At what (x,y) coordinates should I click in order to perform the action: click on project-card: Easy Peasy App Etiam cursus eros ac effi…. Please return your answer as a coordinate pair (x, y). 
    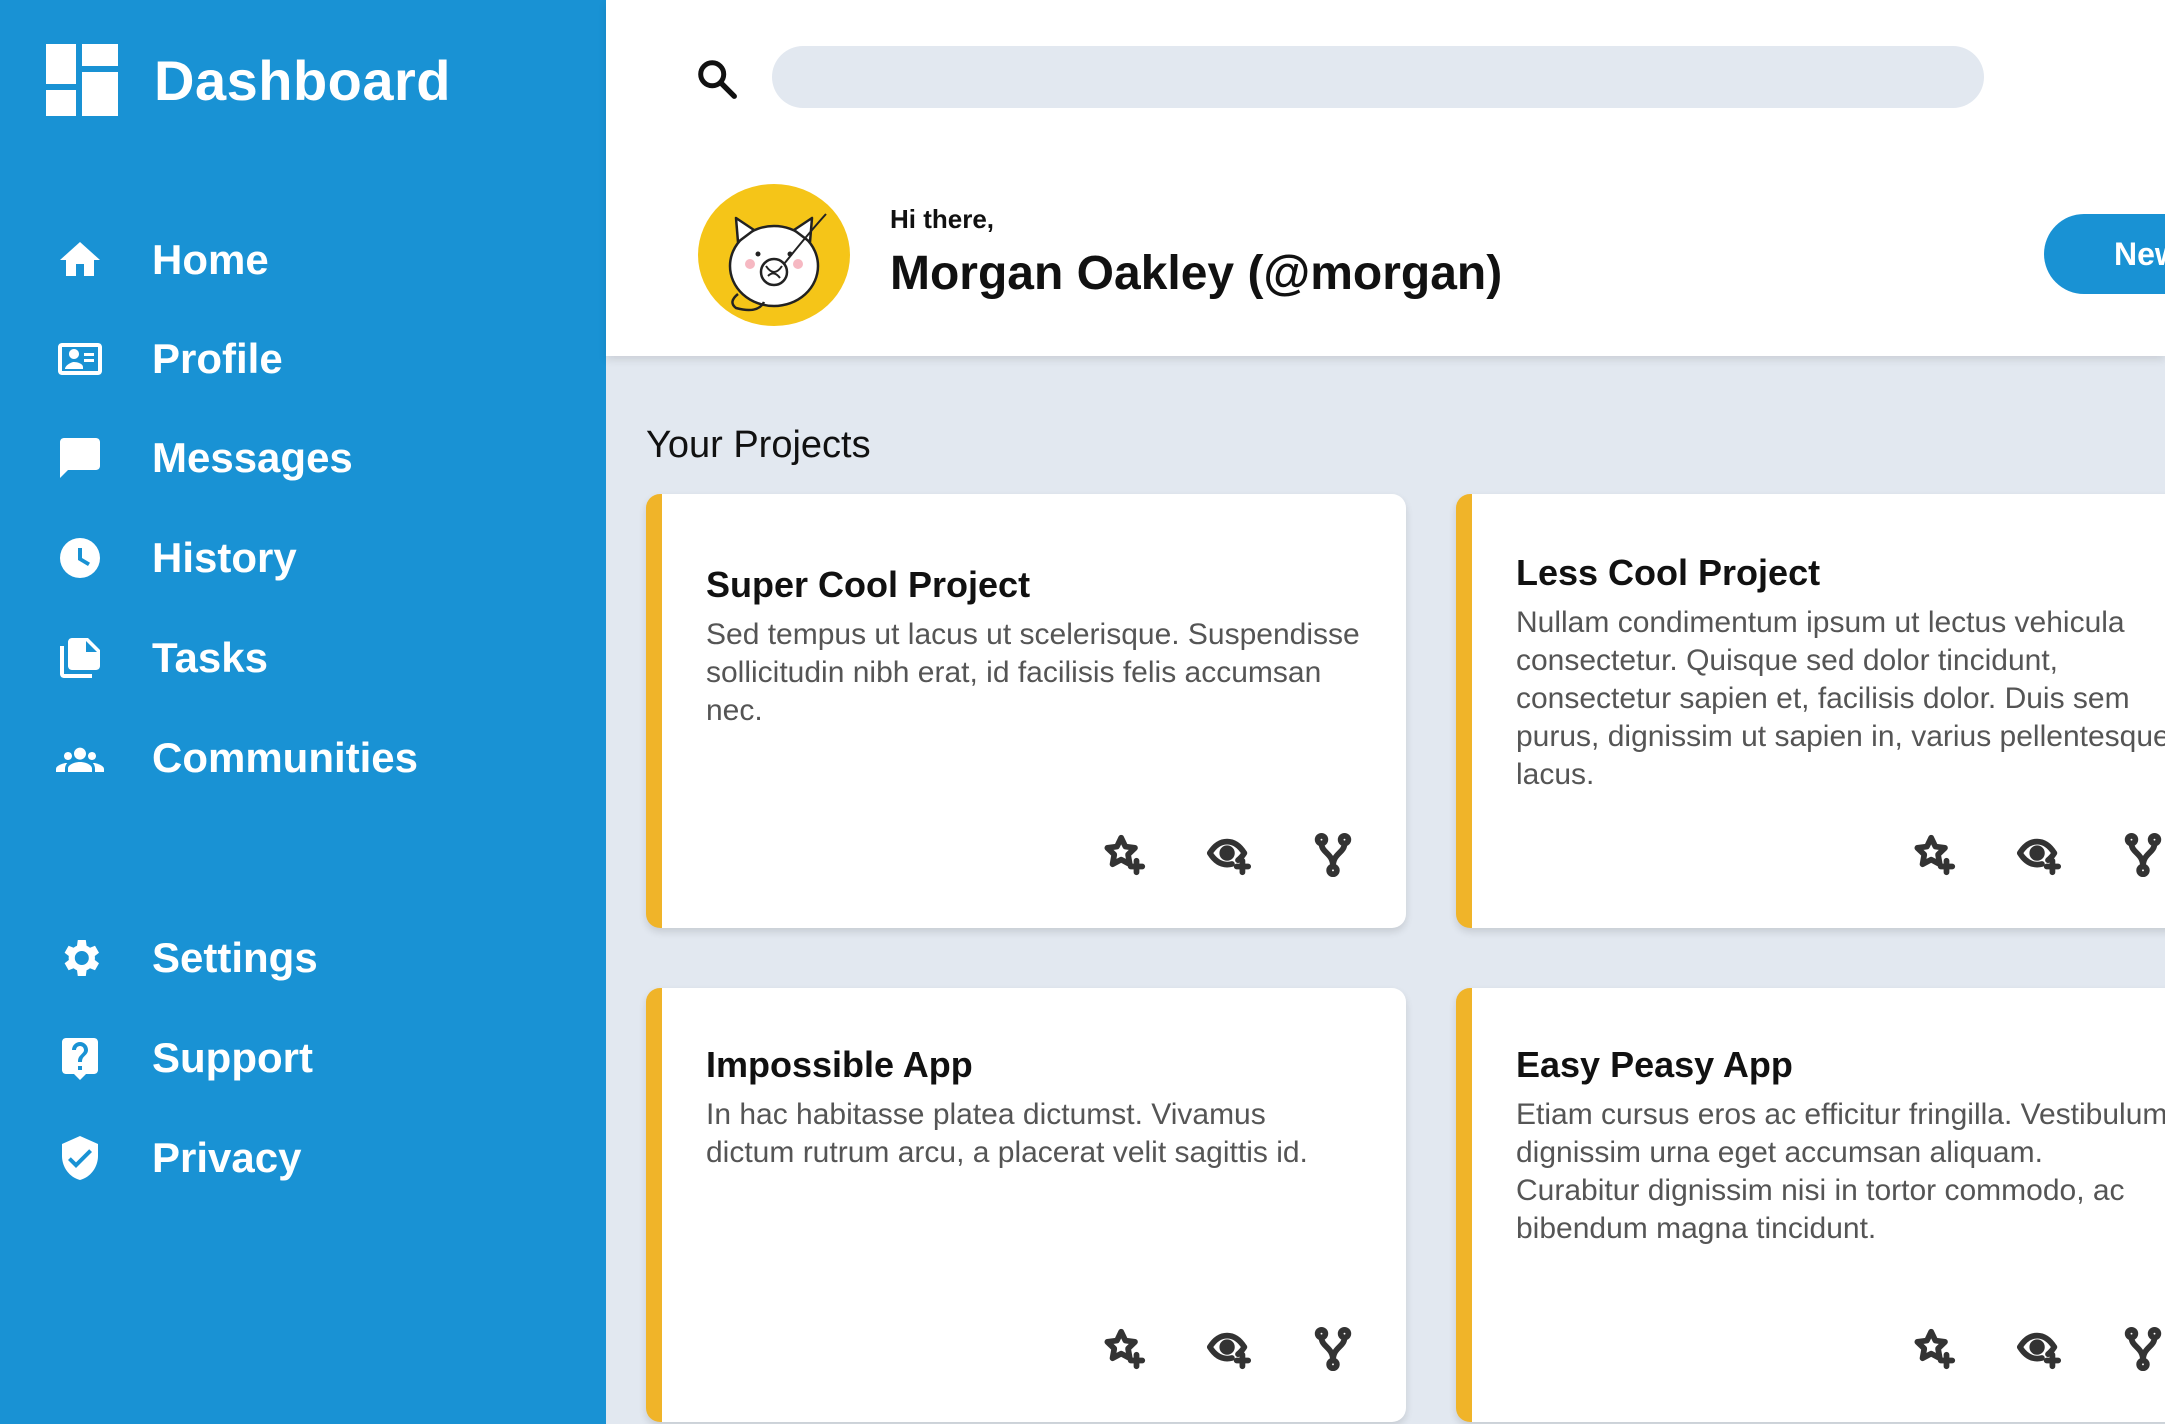
    Looking at the image, I should click on (1810, 1205).